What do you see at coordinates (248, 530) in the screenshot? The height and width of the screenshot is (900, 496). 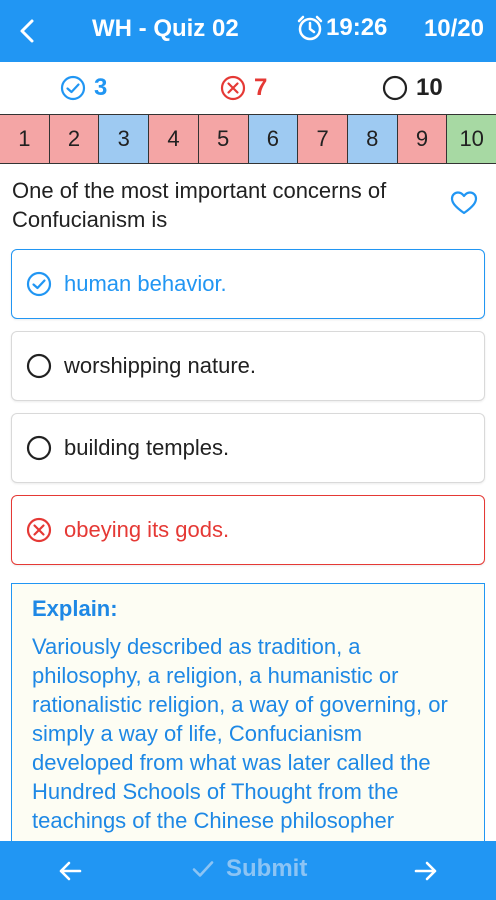 I see `answer-option-4: obeying its gods.` at bounding box center [248, 530].